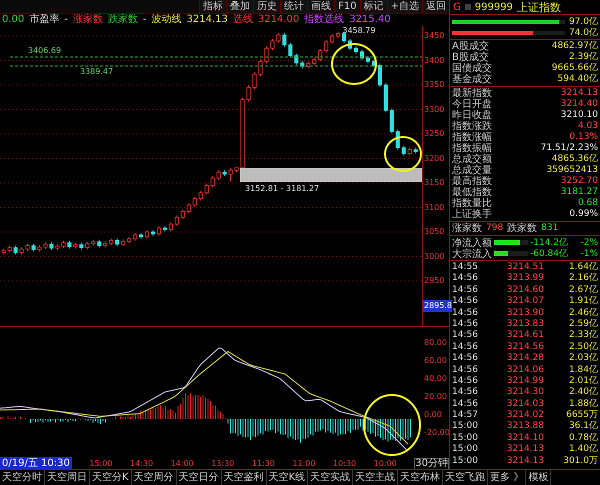 This screenshot has height=485, width=600. Describe the element at coordinates (435, 343) in the screenshot. I see `axis-label: 80.00` at that location.